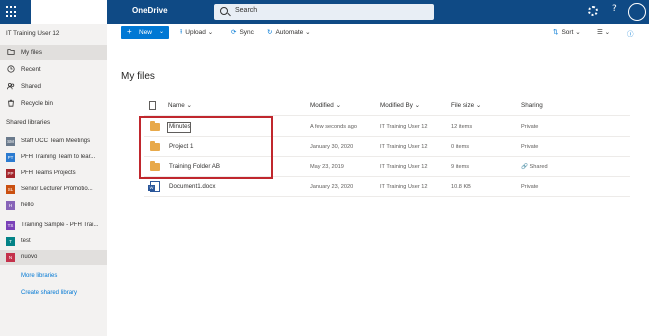  Describe the element at coordinates (69, 12) in the screenshot. I see `redacted-logo-area` at that location.